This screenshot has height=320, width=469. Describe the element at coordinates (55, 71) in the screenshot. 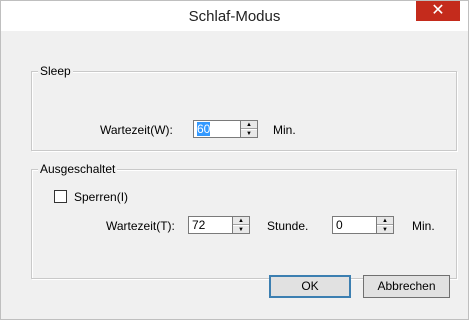

I see `sleep-group-label: Sleep` at that location.